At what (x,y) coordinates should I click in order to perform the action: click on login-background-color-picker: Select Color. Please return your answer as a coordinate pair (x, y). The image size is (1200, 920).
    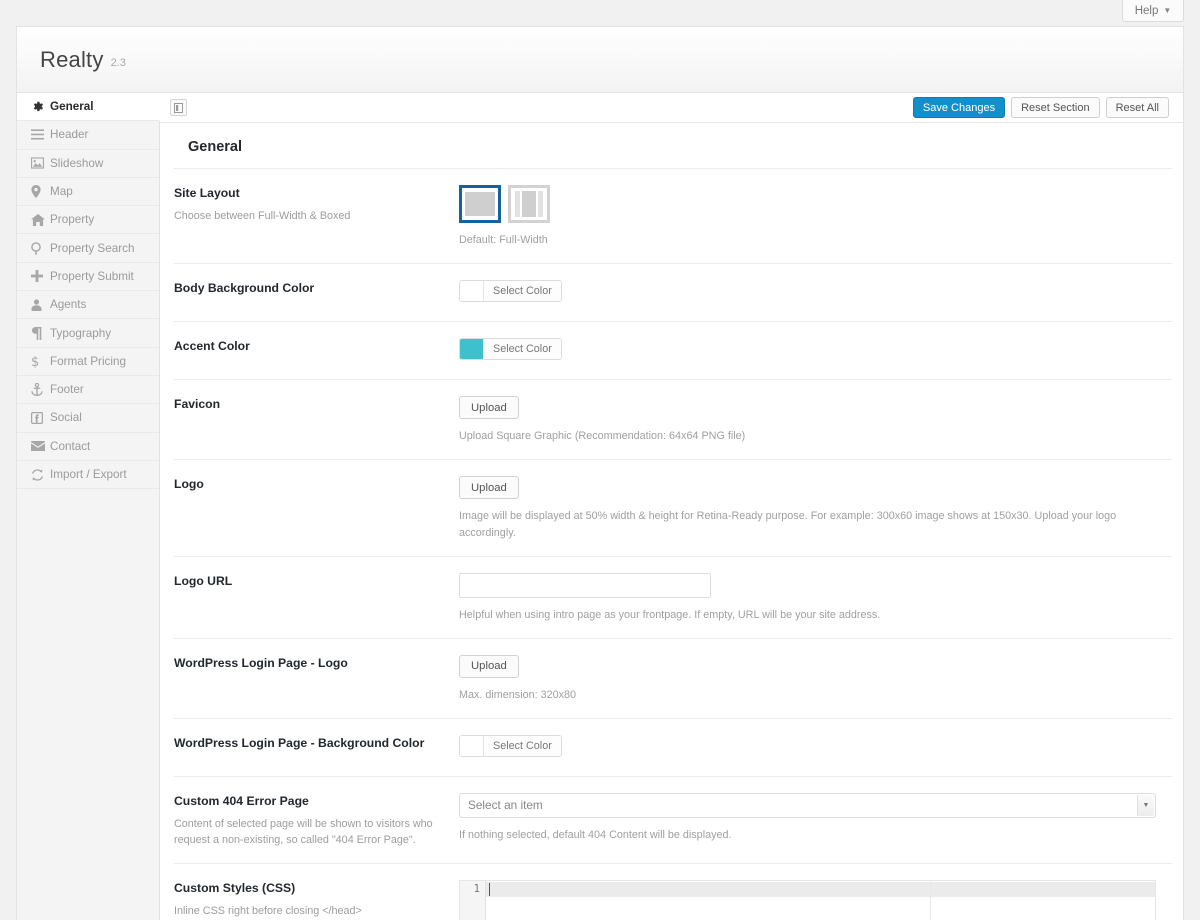
    Looking at the image, I should click on (510, 746).